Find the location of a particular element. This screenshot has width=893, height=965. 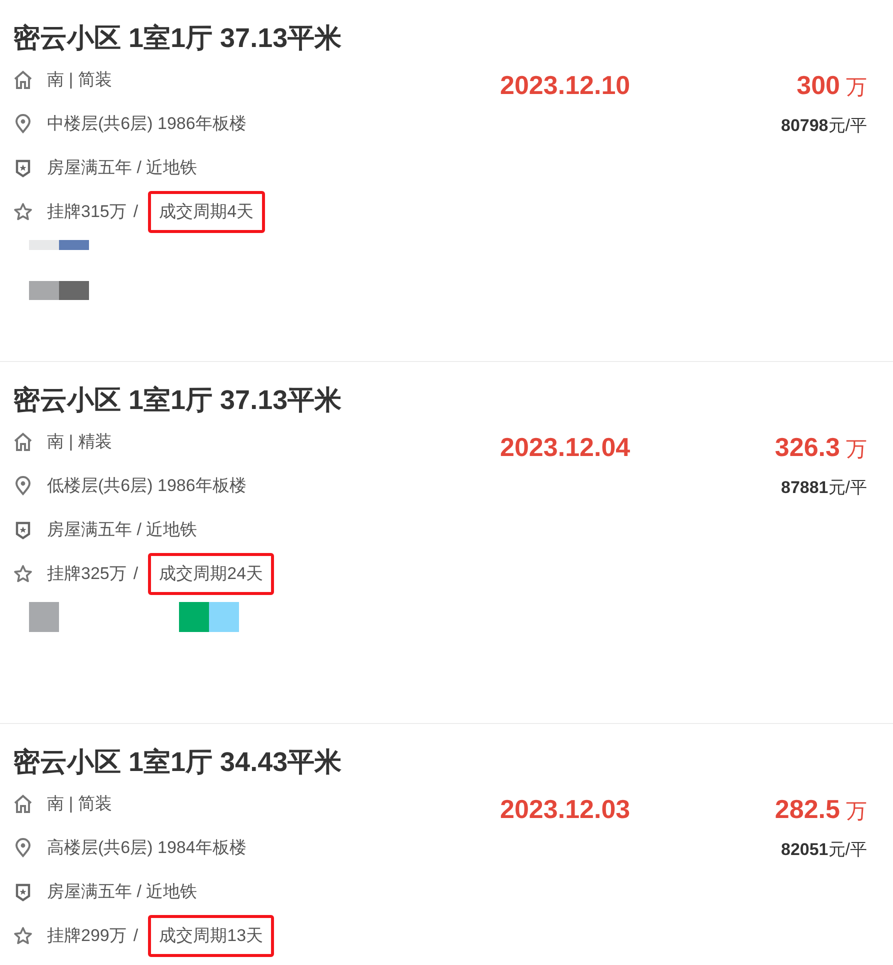

highlight-annotation: 成交周期13天 is located at coordinates (211, 936).